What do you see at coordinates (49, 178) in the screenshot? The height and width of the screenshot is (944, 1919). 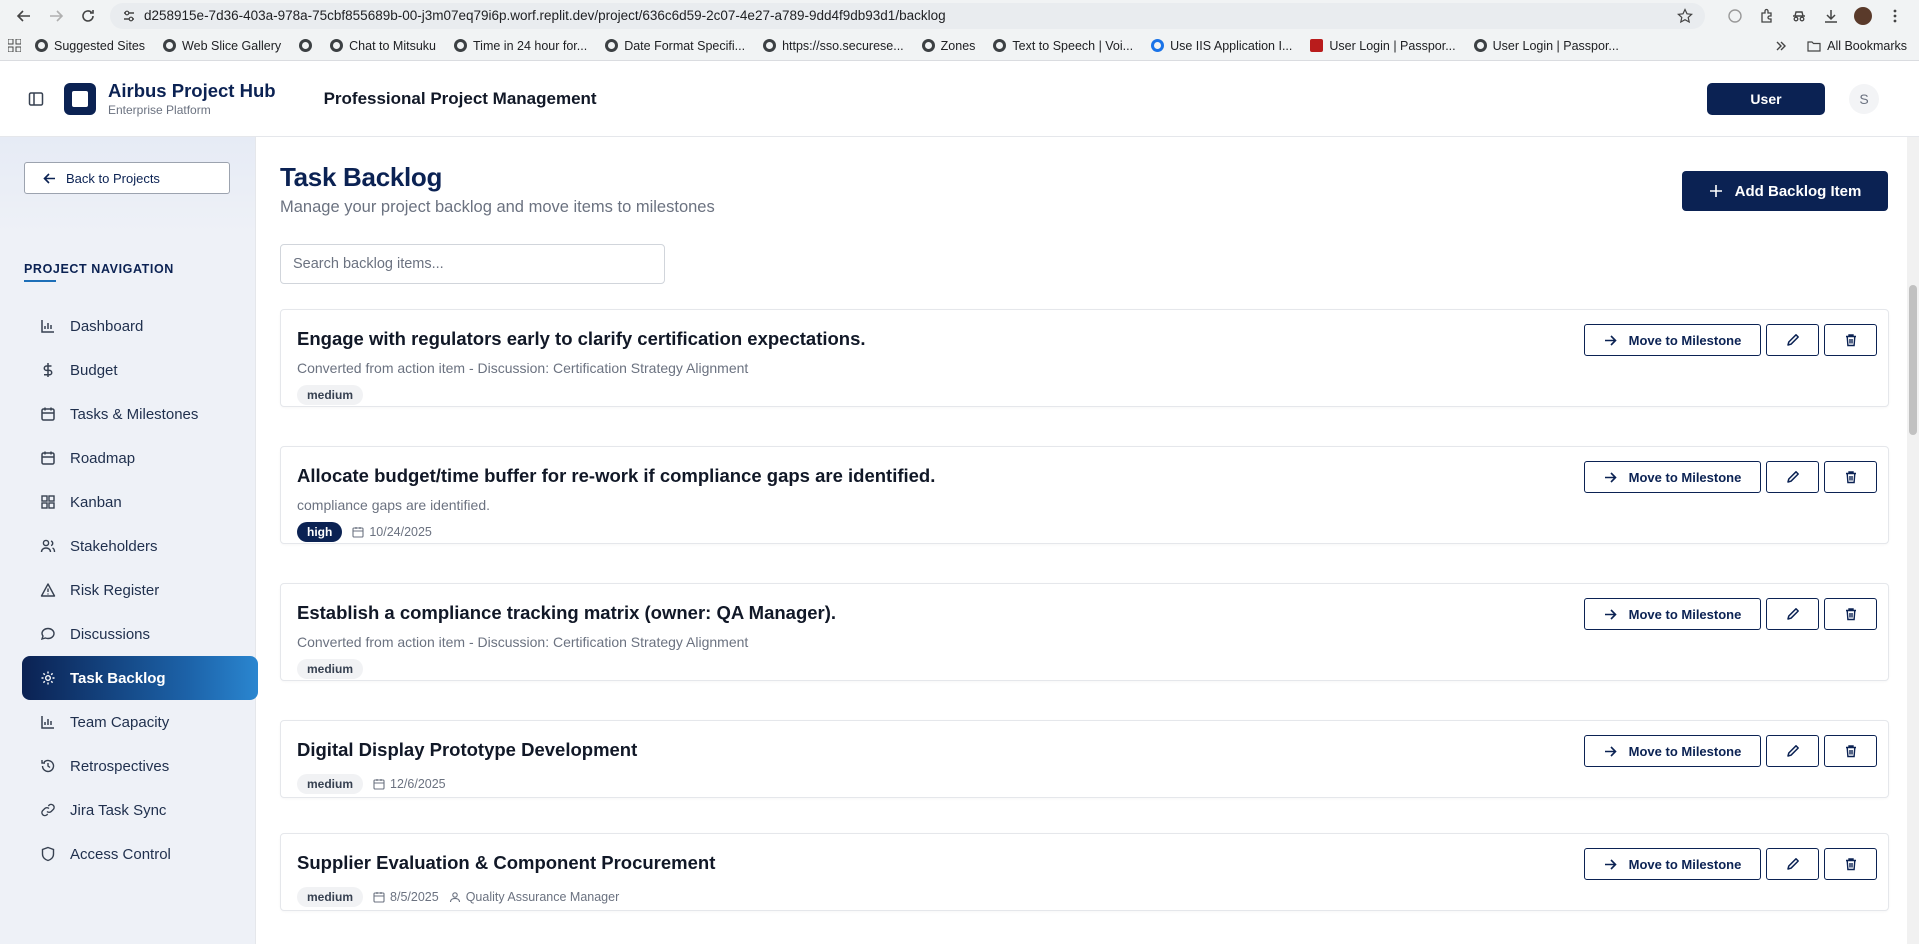 I see `arrow-left-icon` at bounding box center [49, 178].